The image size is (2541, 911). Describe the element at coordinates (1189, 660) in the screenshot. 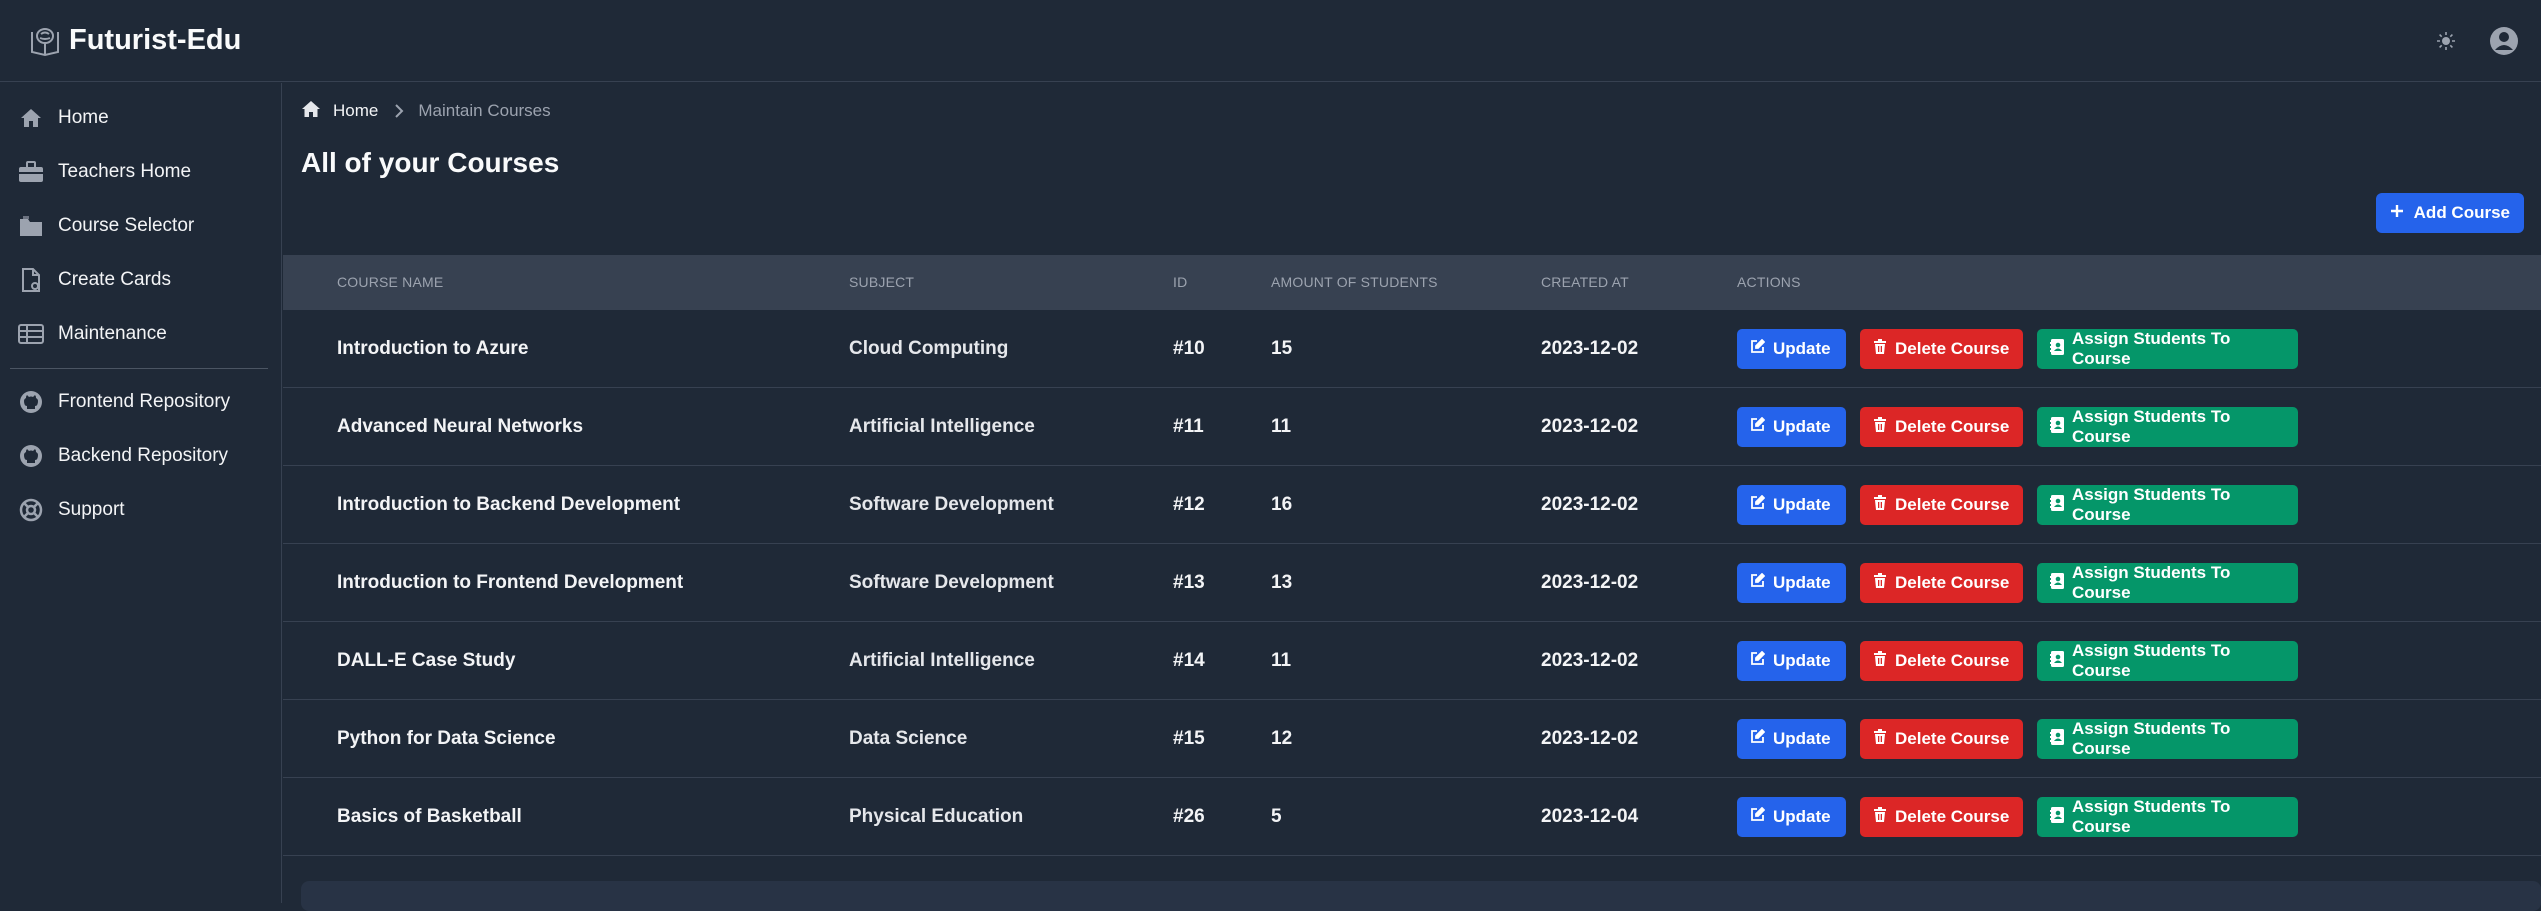

I see `id-cell: #14` at that location.